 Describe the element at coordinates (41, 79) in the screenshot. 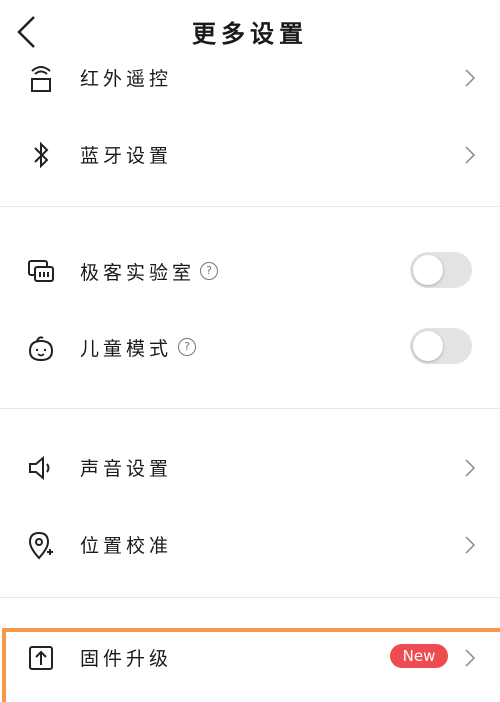

I see `remote-icon` at that location.